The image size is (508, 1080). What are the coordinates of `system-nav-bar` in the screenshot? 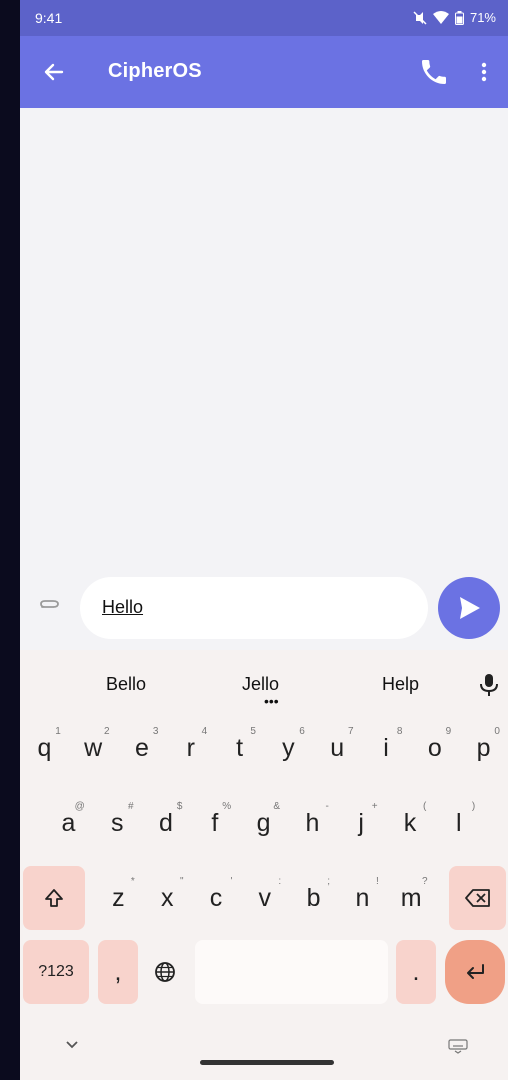 It's located at (264, 1045).